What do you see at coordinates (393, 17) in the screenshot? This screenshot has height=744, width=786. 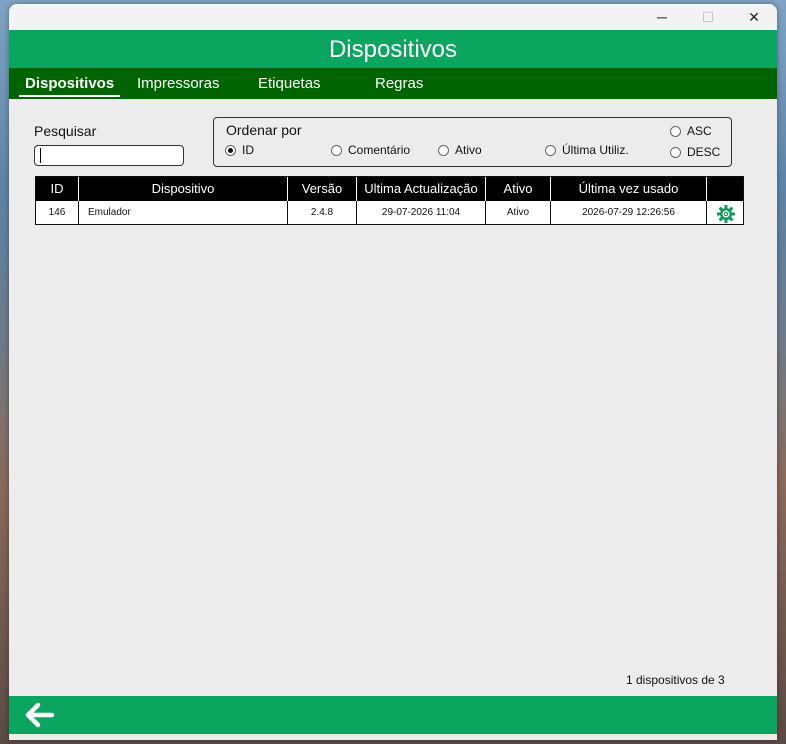 I see `title-bar: ─ ☐ ✕` at bounding box center [393, 17].